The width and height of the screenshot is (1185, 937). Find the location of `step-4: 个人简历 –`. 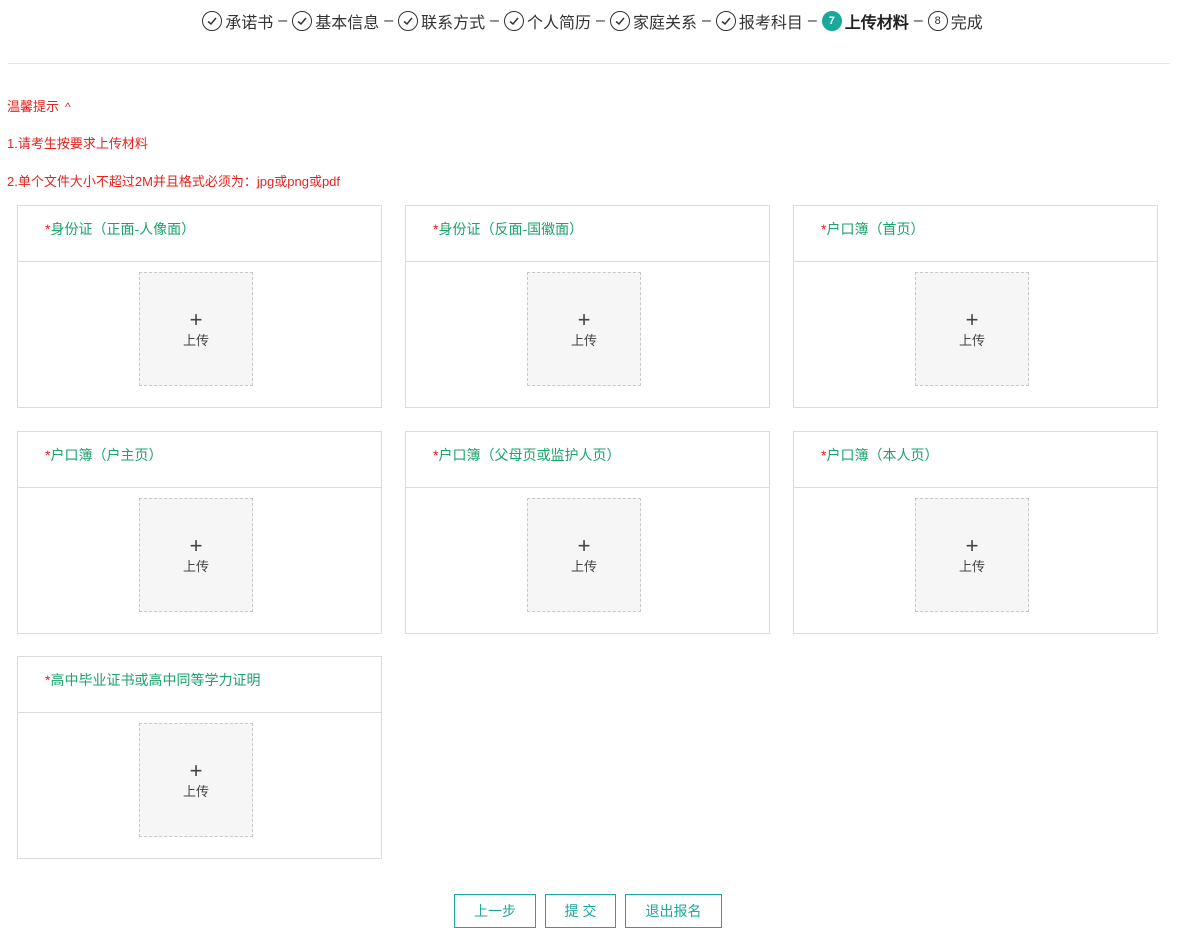

step-4: 个人简历 – is located at coordinates (557, 21).